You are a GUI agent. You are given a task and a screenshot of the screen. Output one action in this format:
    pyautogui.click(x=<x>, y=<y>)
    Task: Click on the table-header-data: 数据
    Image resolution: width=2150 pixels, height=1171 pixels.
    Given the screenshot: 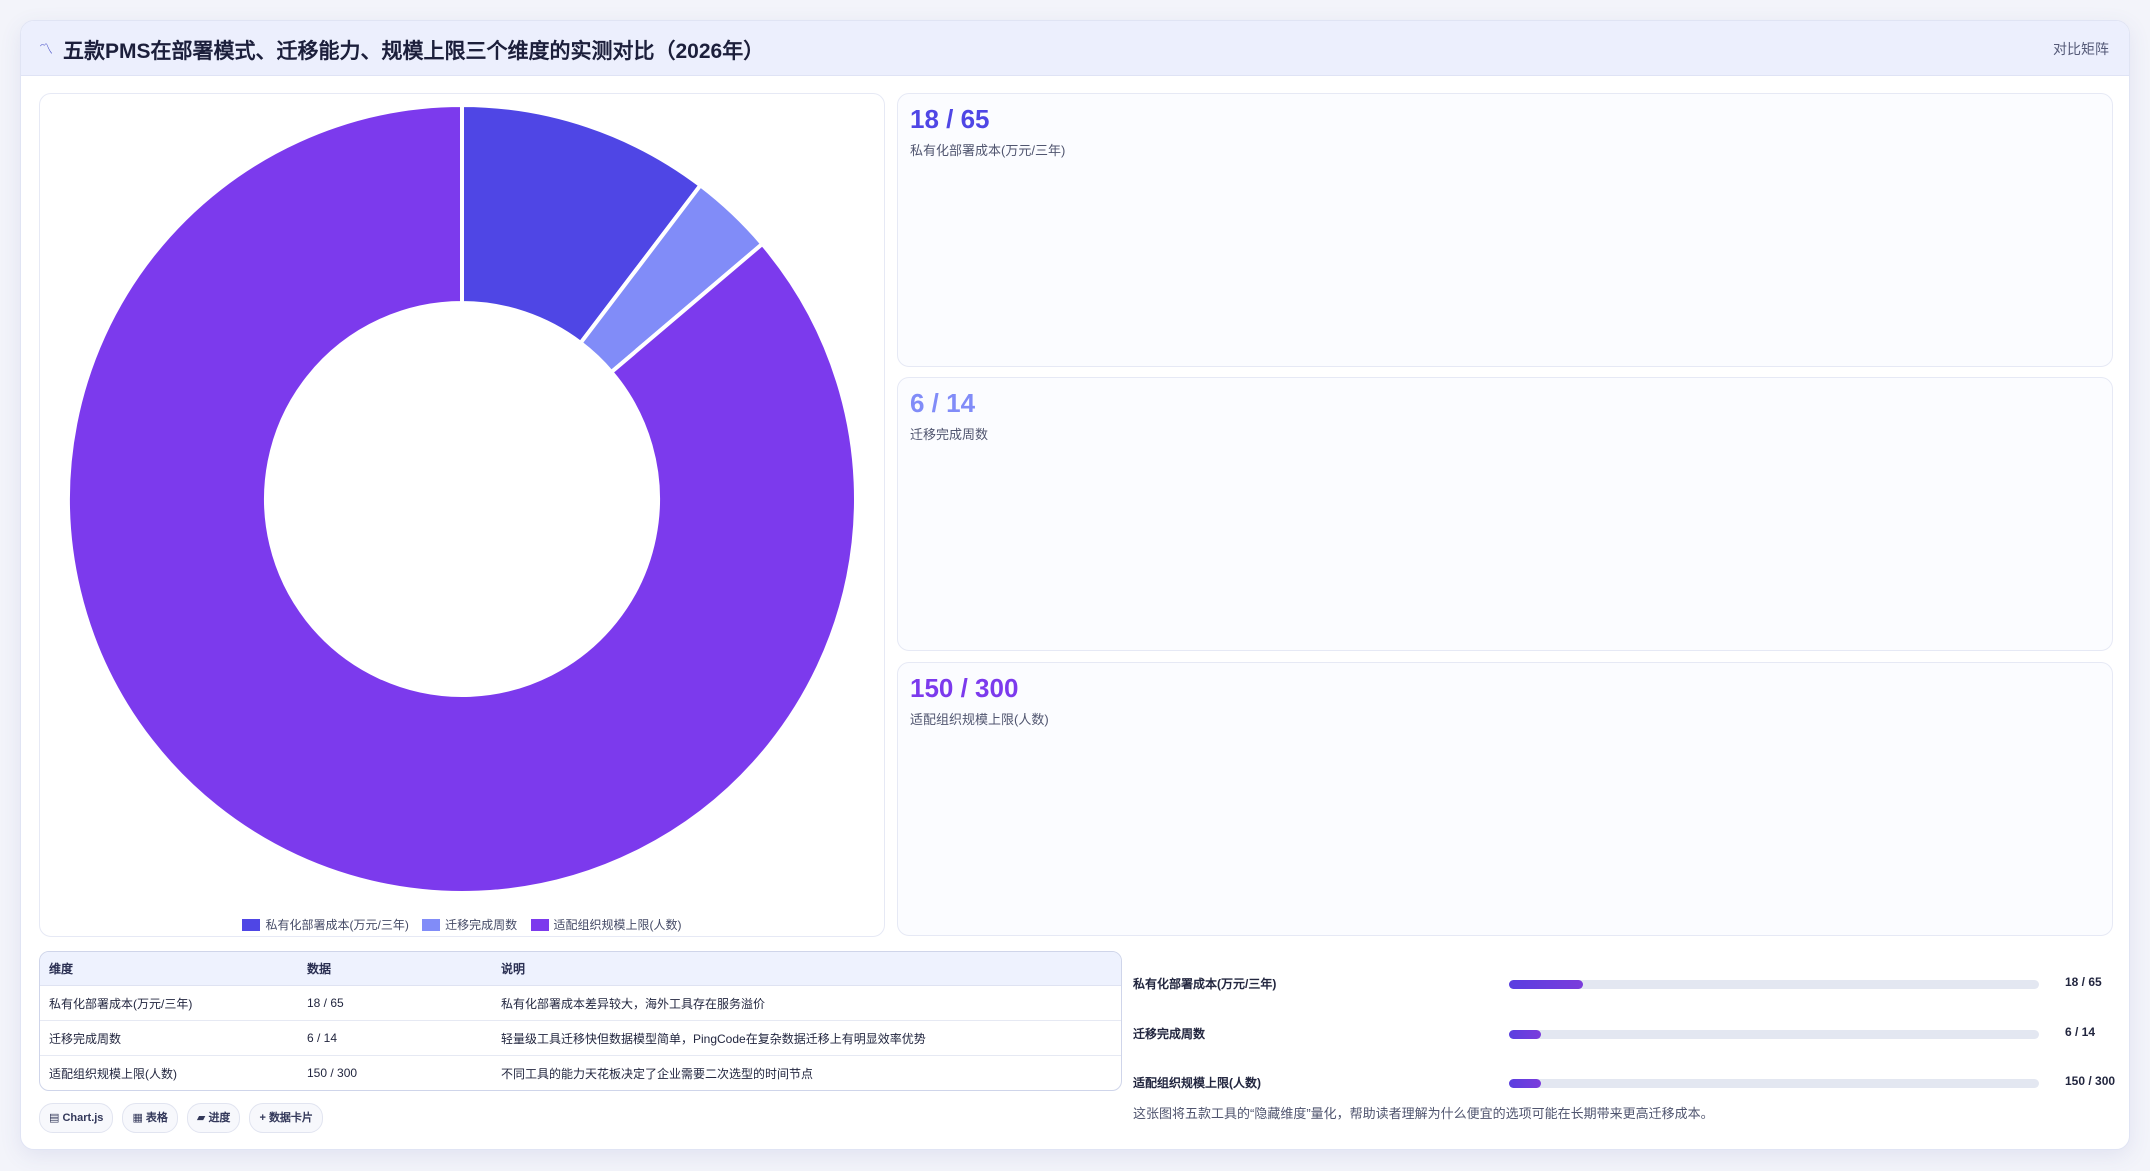 What is the action you would take?
    pyautogui.click(x=395, y=969)
    